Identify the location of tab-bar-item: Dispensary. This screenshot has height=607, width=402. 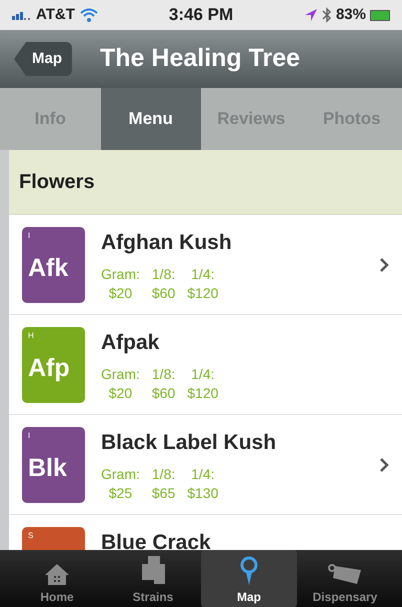
(345, 578).